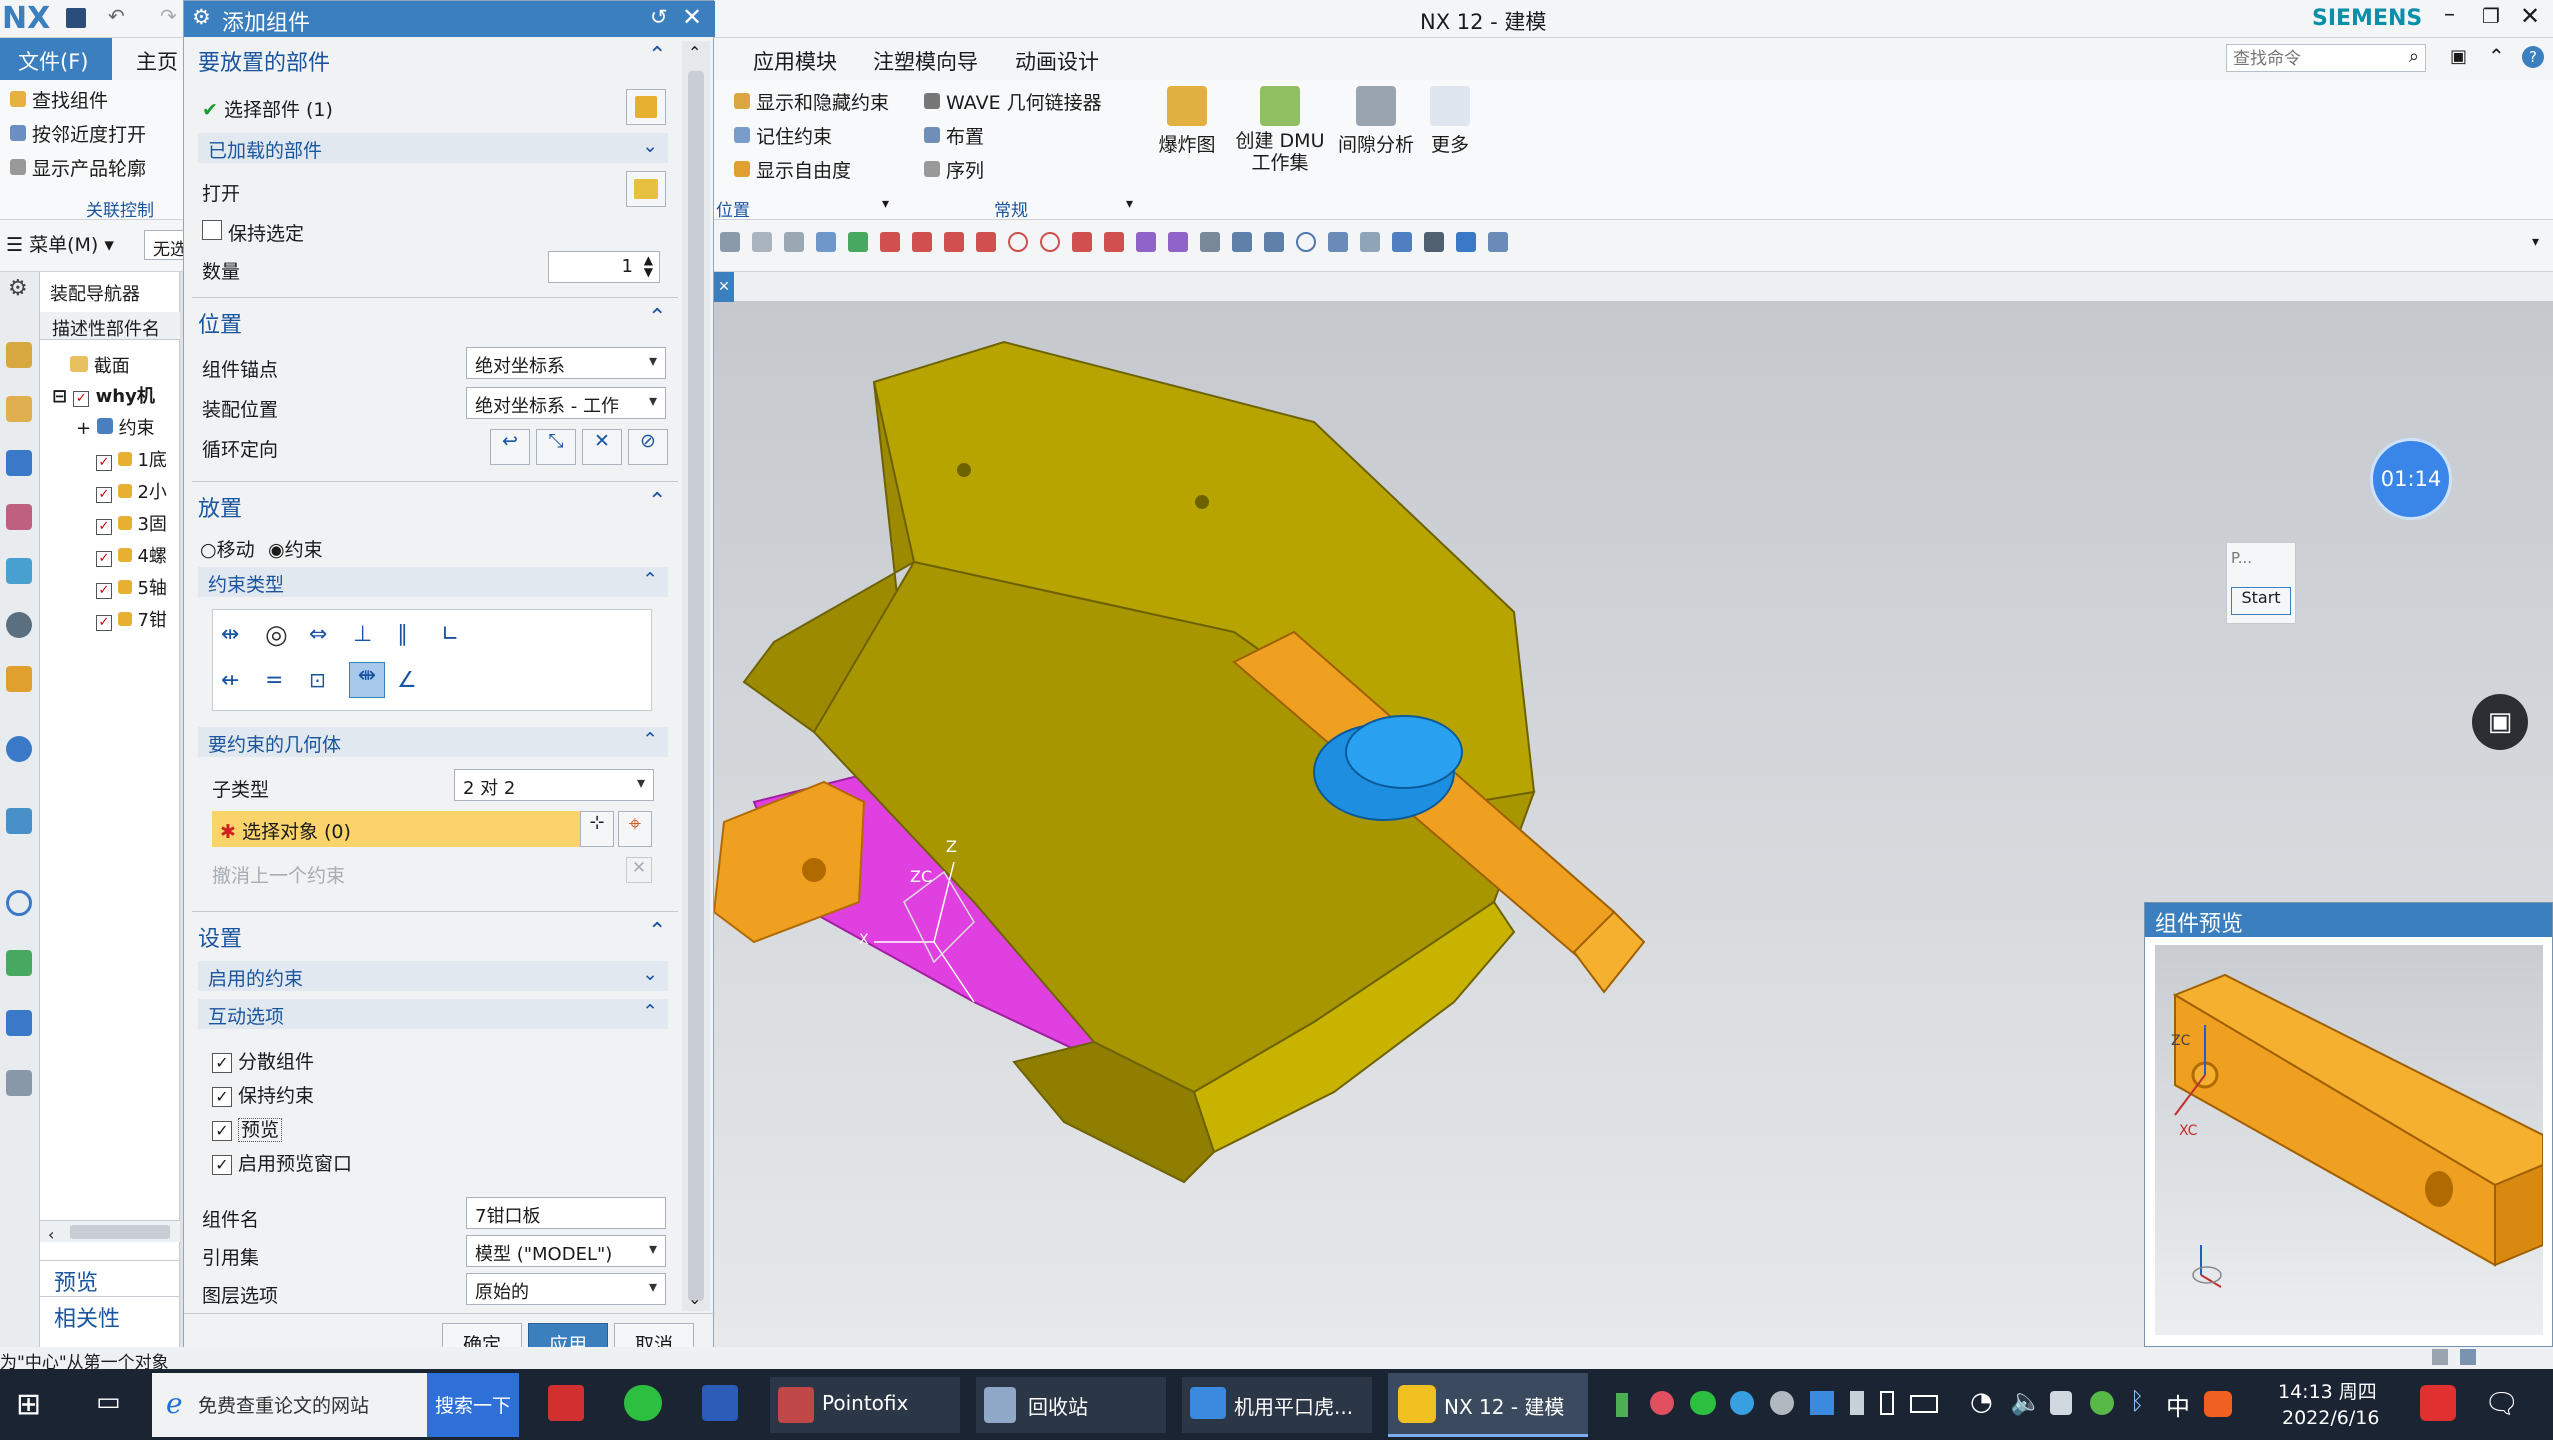 This screenshot has height=1440, width=2553. What do you see at coordinates (1782, 1403) in the screenshot?
I see `tray-sync-icon` at bounding box center [1782, 1403].